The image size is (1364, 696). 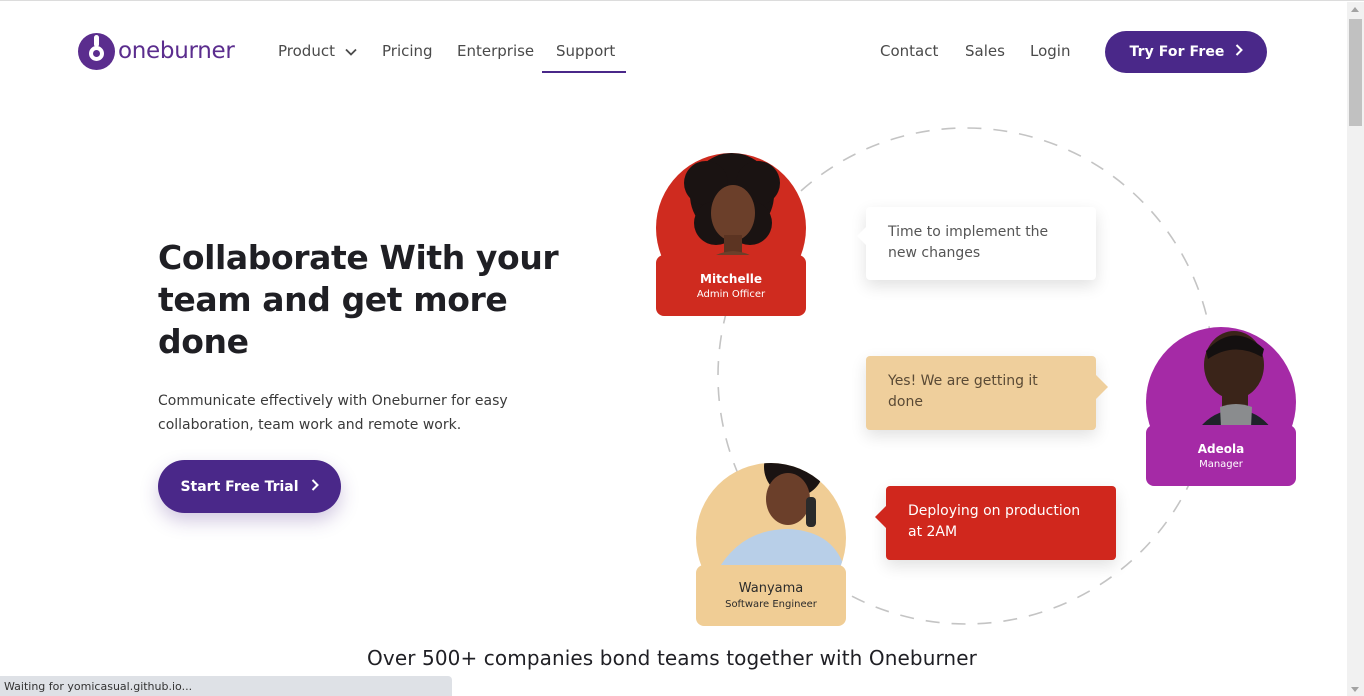 I want to click on power-logo-icon, so click(x=96, y=51).